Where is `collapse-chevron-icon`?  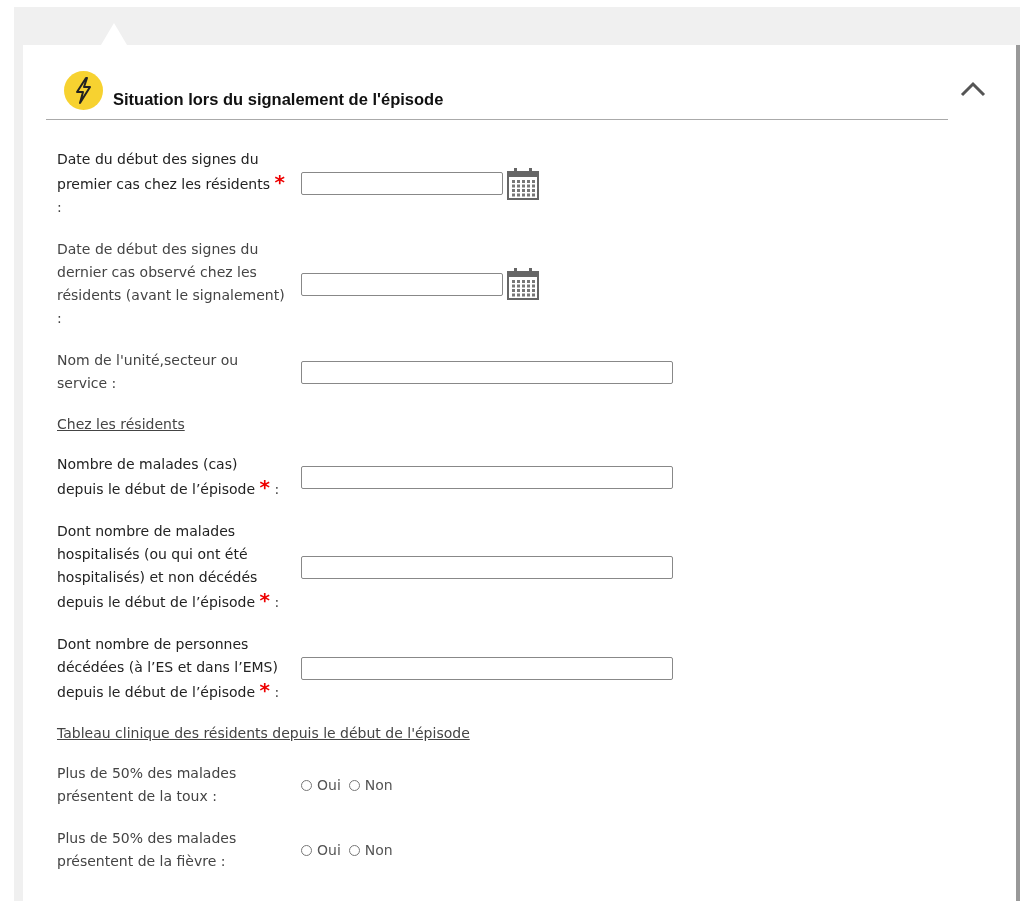
collapse-chevron-icon is located at coordinates (973, 89).